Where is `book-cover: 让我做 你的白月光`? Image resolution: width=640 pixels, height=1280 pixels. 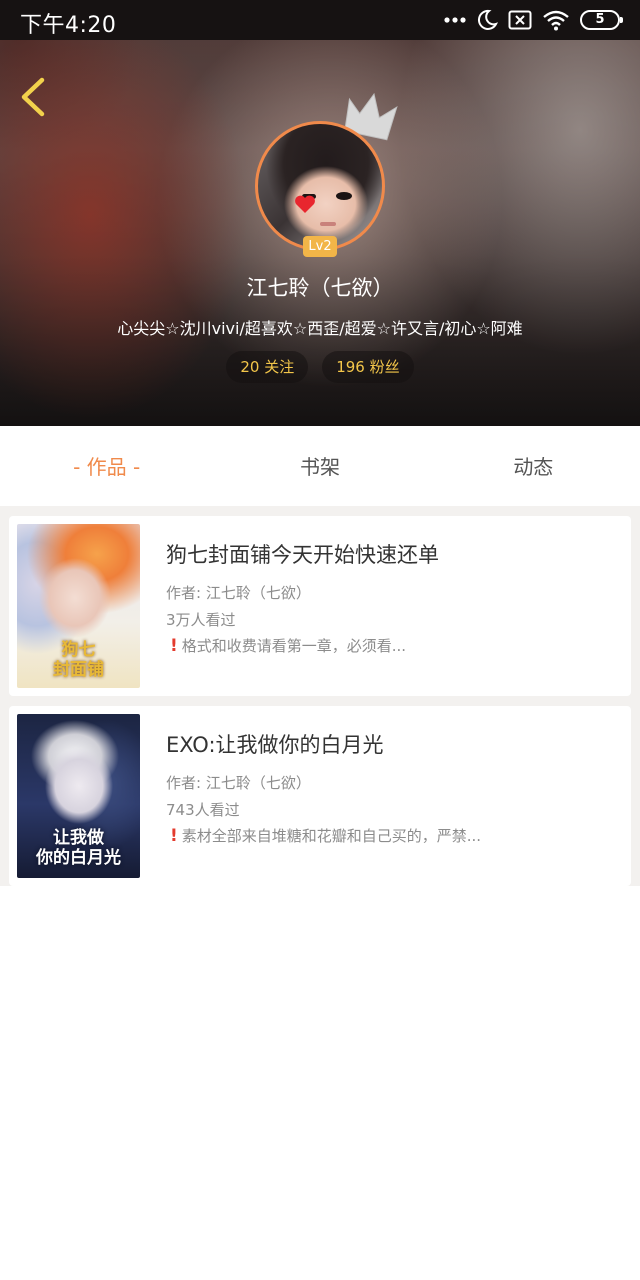
book-cover: 让我做 你的白月光 is located at coordinates (78, 796).